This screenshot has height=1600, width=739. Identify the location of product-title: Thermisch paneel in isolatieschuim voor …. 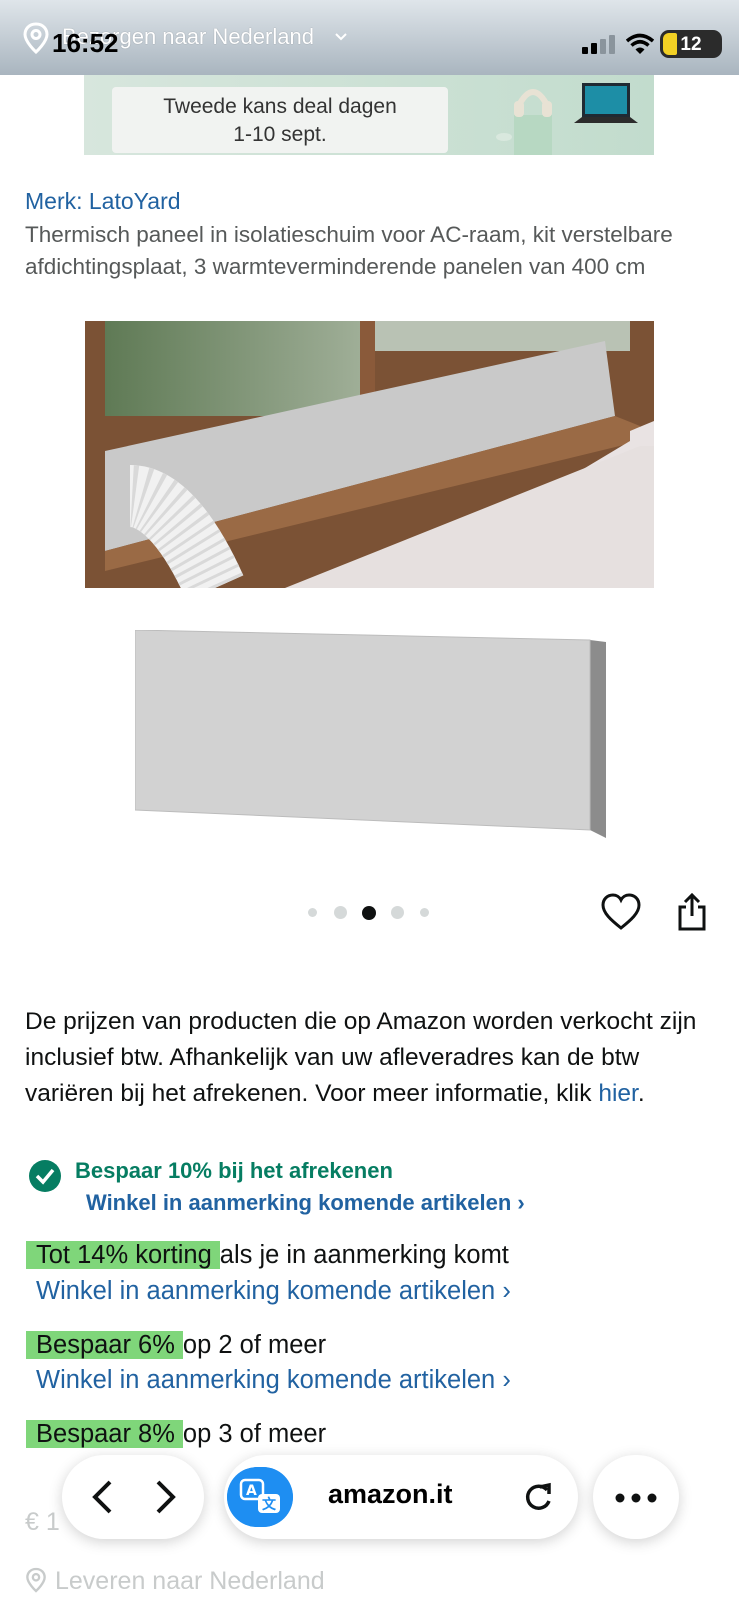
(349, 250).